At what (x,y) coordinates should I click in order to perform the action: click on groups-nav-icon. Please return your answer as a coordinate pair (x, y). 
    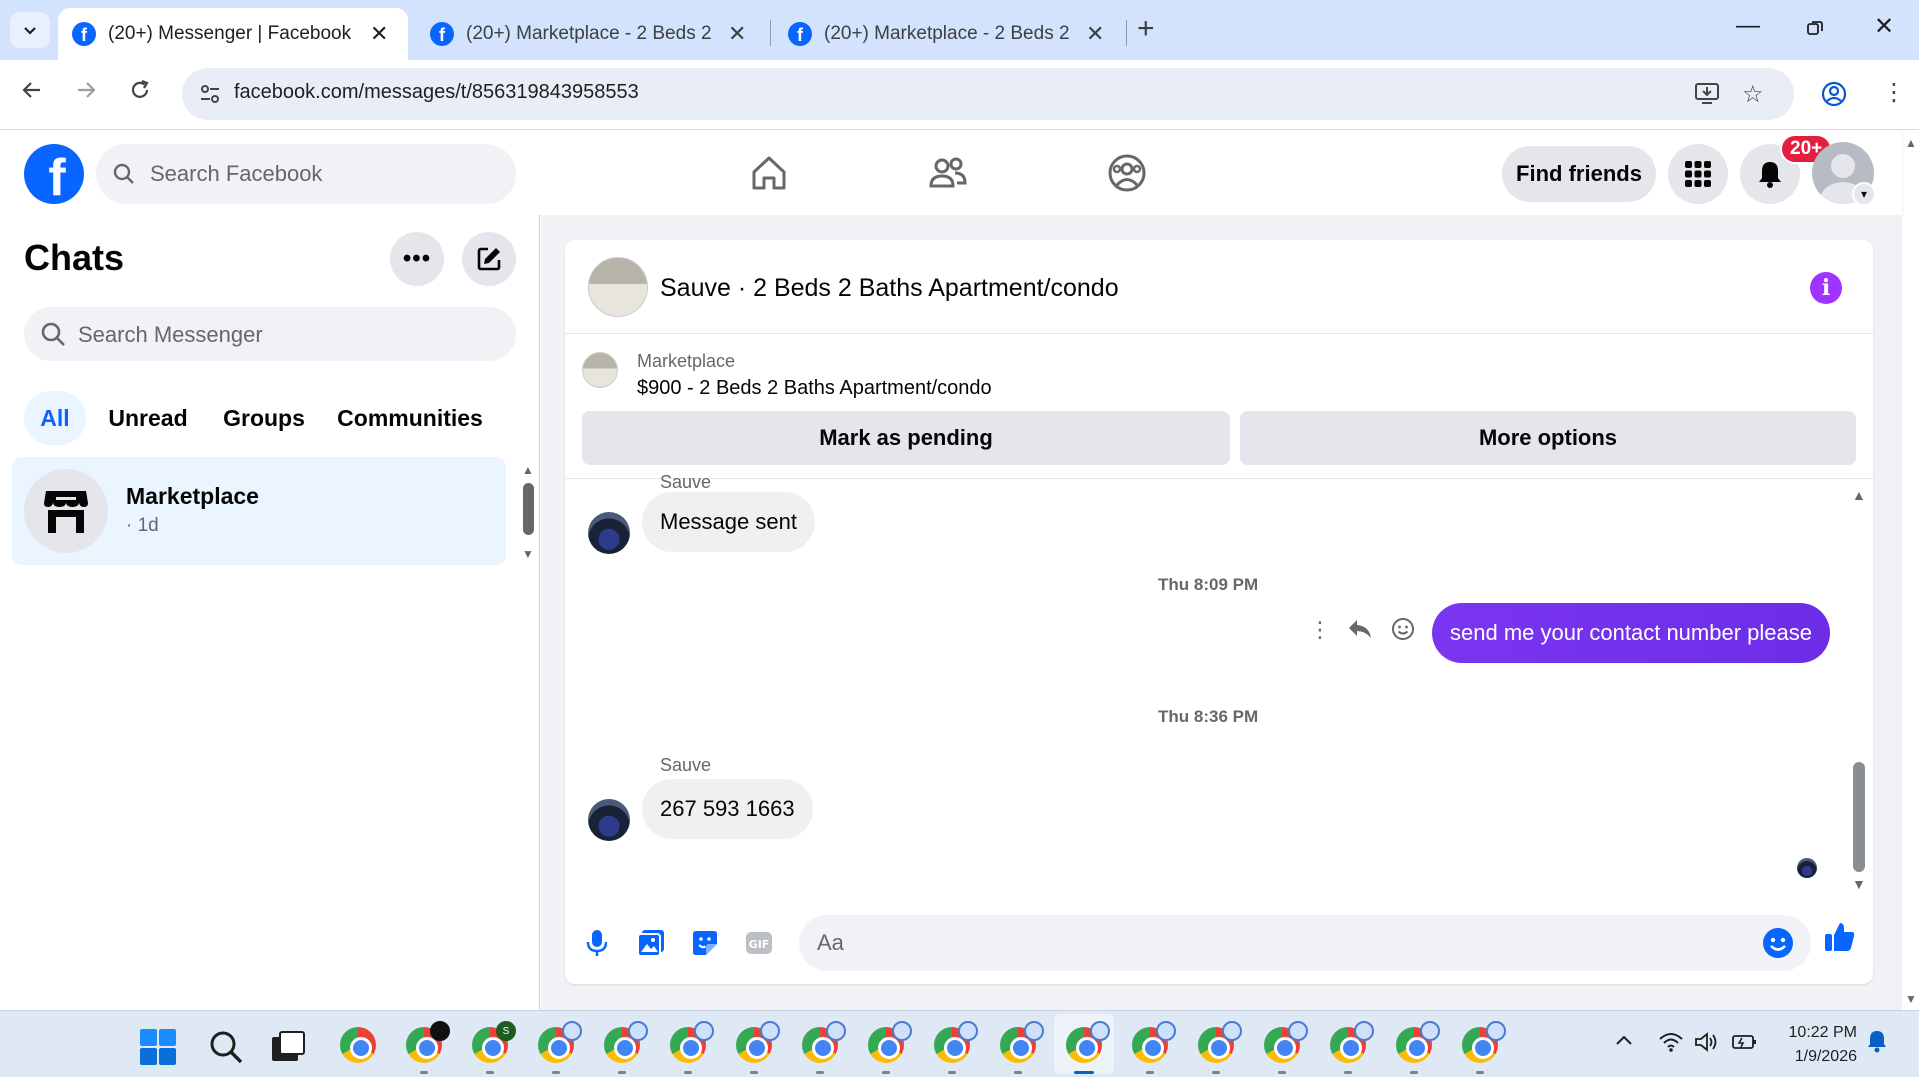
    Looking at the image, I should click on (1127, 173).